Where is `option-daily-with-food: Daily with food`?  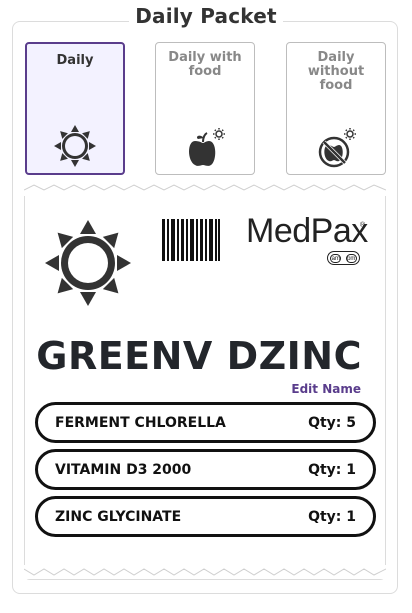
option-daily-with-food: Daily with food is located at coordinates (205, 108).